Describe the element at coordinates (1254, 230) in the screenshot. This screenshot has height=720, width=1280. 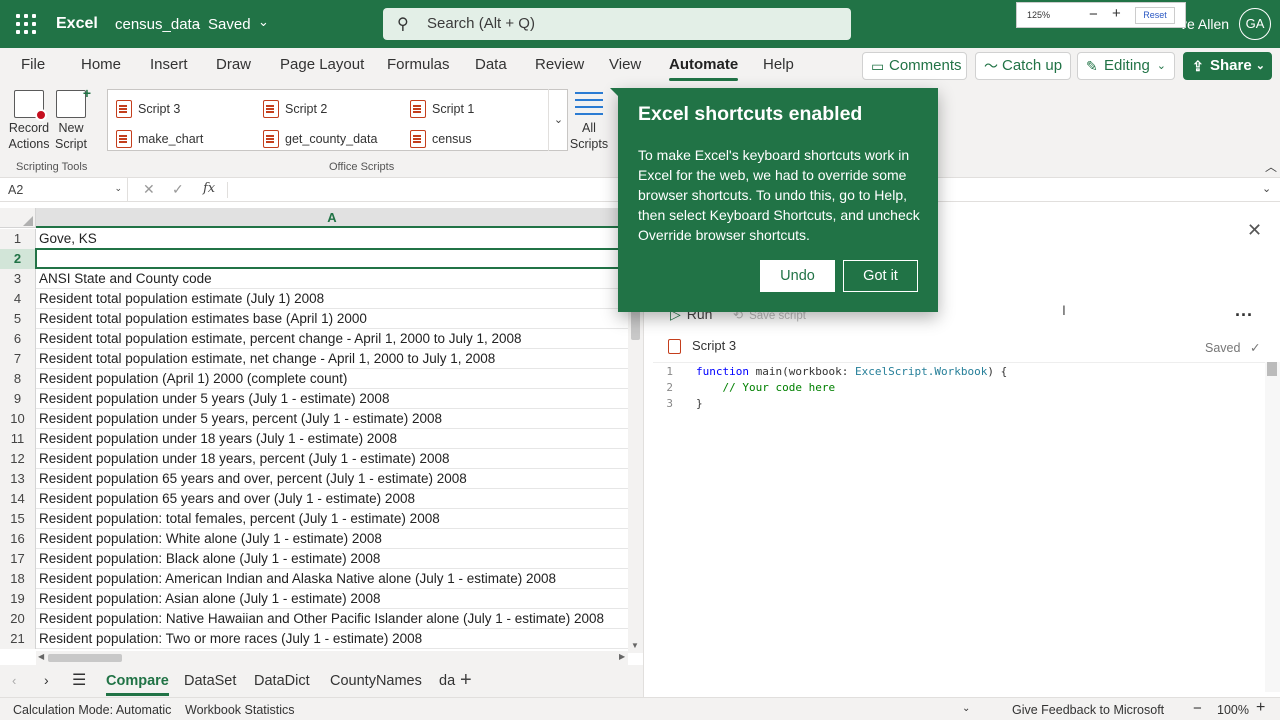
I see `close-icon: ✕` at that location.